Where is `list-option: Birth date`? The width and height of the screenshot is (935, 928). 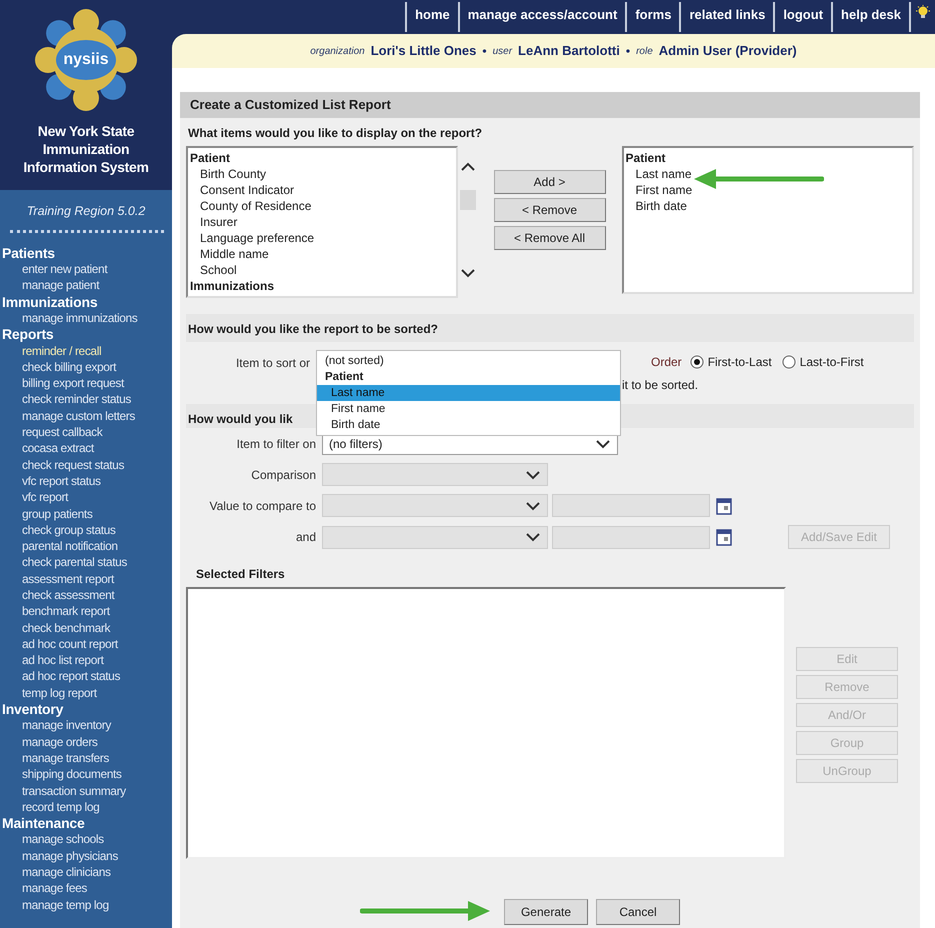 list-option: Birth date is located at coordinates (661, 206).